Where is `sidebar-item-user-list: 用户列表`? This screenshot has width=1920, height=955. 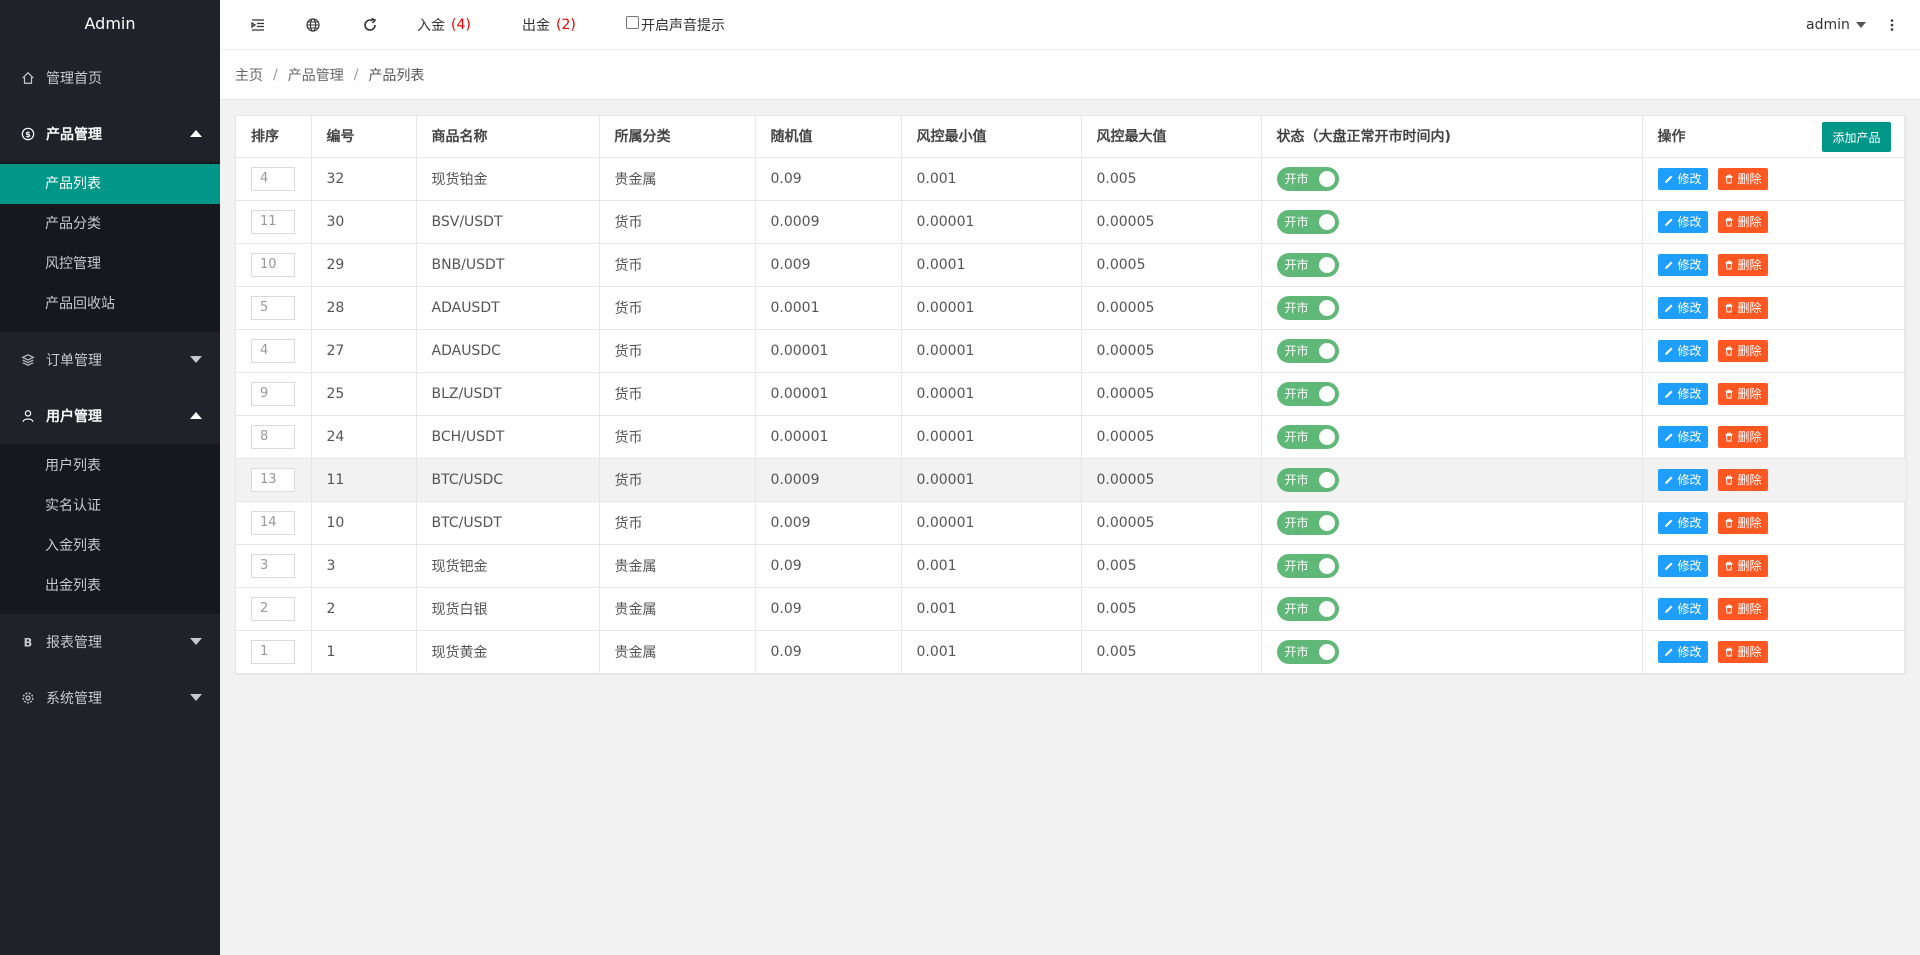 sidebar-item-user-list: 用户列表 is located at coordinates (110, 466).